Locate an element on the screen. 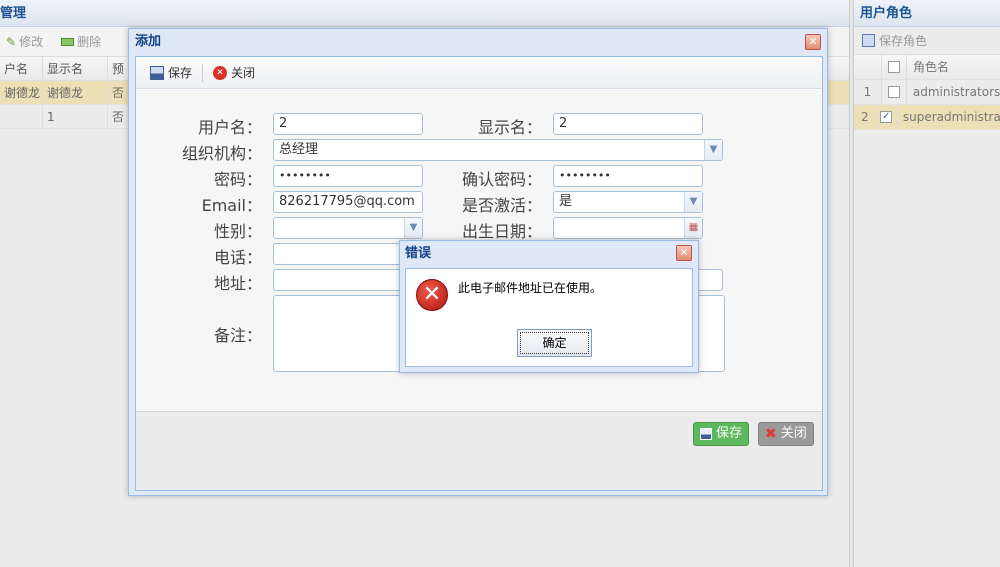 The image size is (1000, 567). save-label: 保存 is located at coordinates (180, 73).